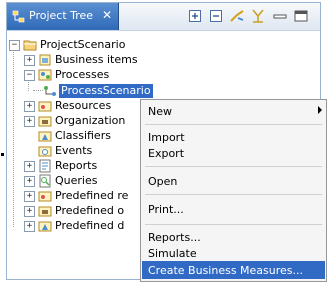  I want to click on tab-project-tree: Project Tree ✕, so click(63, 16).